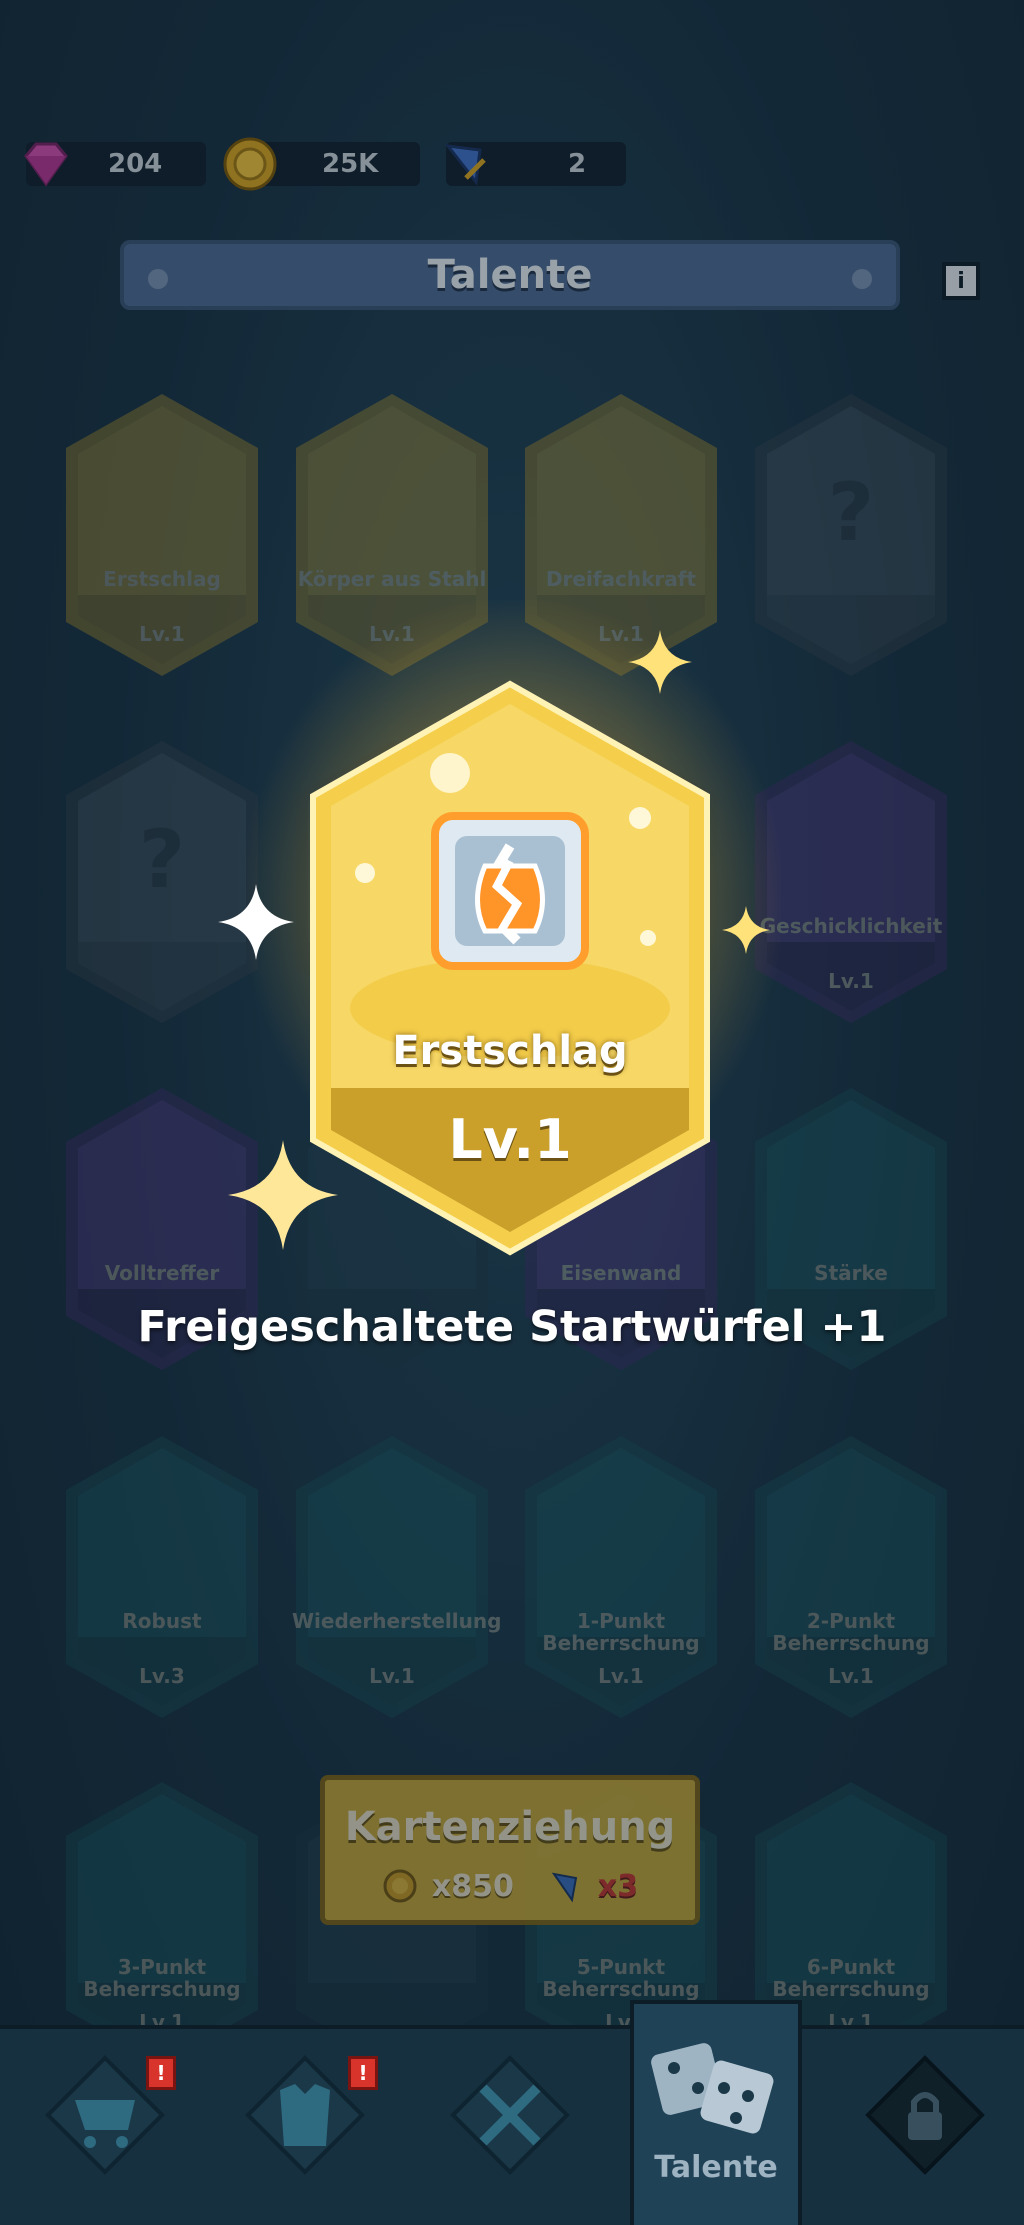  I want to click on talent-card: Robust Lv.3, so click(162, 1577).